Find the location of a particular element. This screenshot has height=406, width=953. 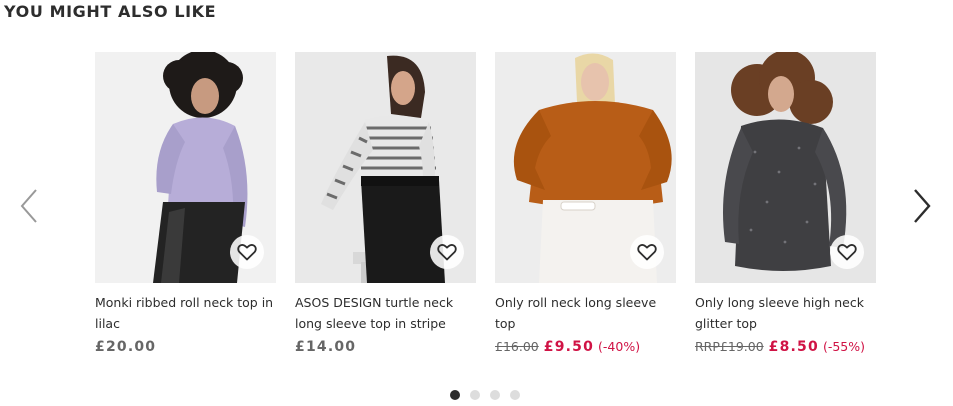

original-price: £16.00 is located at coordinates (517, 346).